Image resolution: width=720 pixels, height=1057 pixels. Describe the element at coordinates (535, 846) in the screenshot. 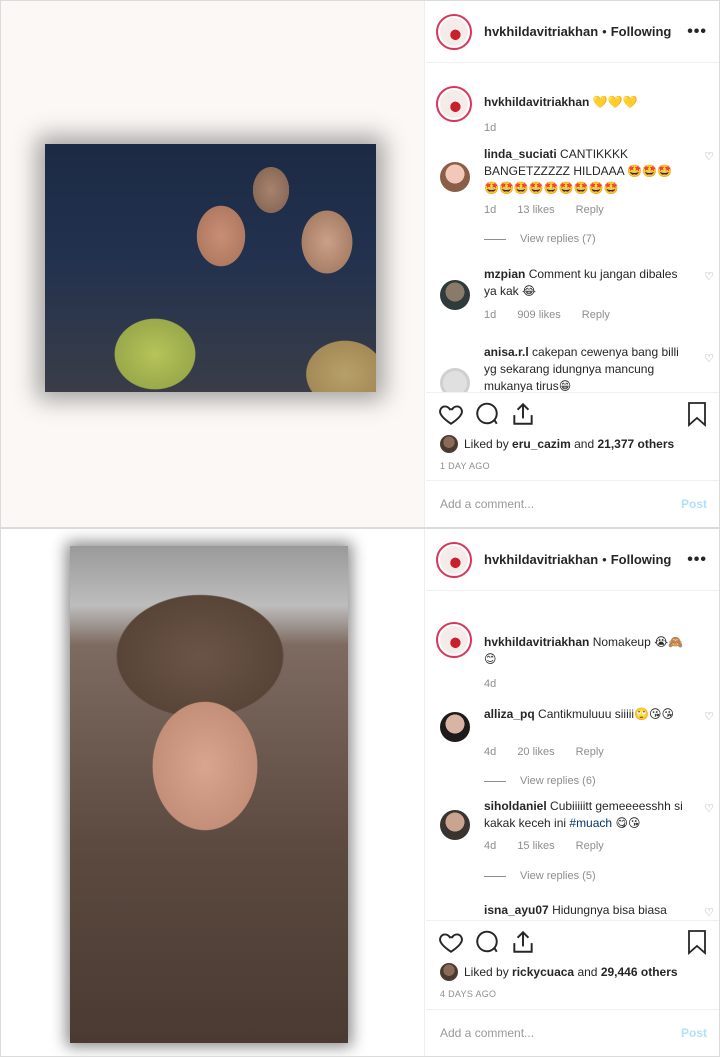

I see `comment-likes-count: 15 likes` at that location.